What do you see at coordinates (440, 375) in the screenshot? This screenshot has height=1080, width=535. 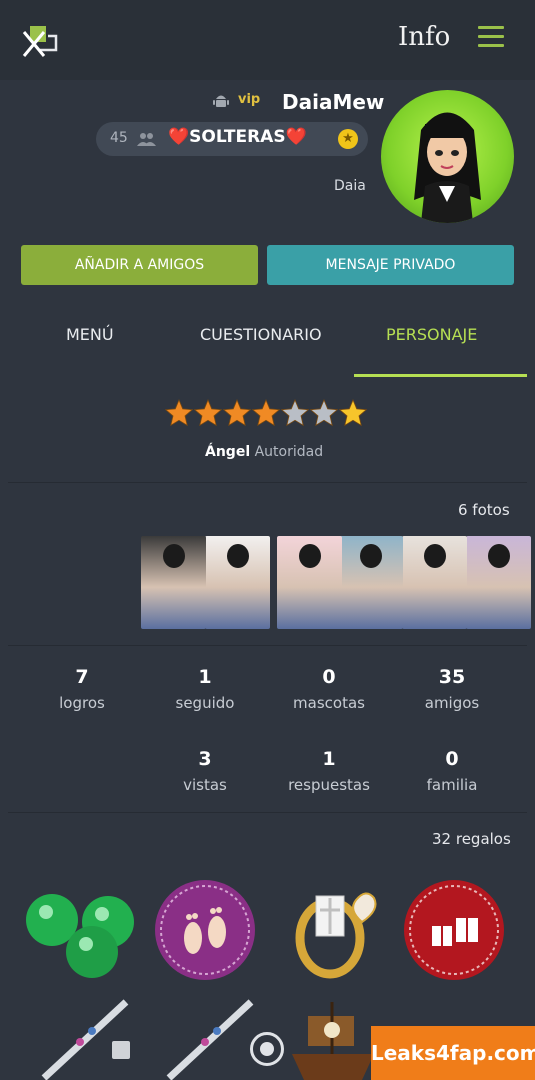 I see `active-tab-indicator` at bounding box center [440, 375].